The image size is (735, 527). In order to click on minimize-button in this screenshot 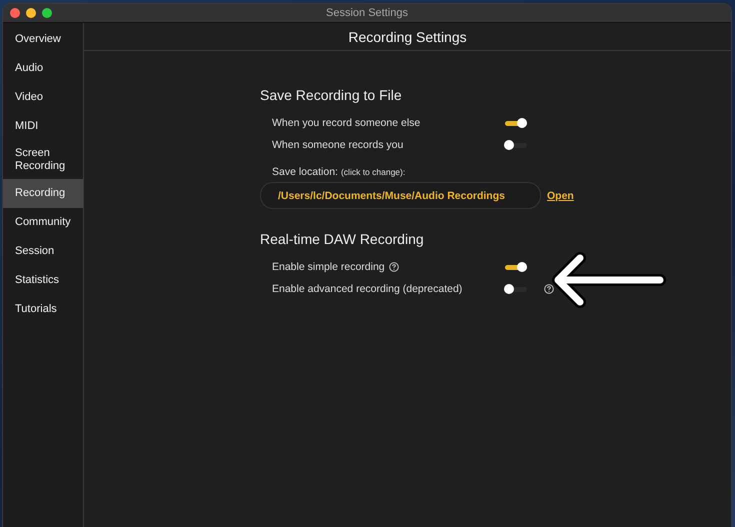, I will do `click(31, 13)`.